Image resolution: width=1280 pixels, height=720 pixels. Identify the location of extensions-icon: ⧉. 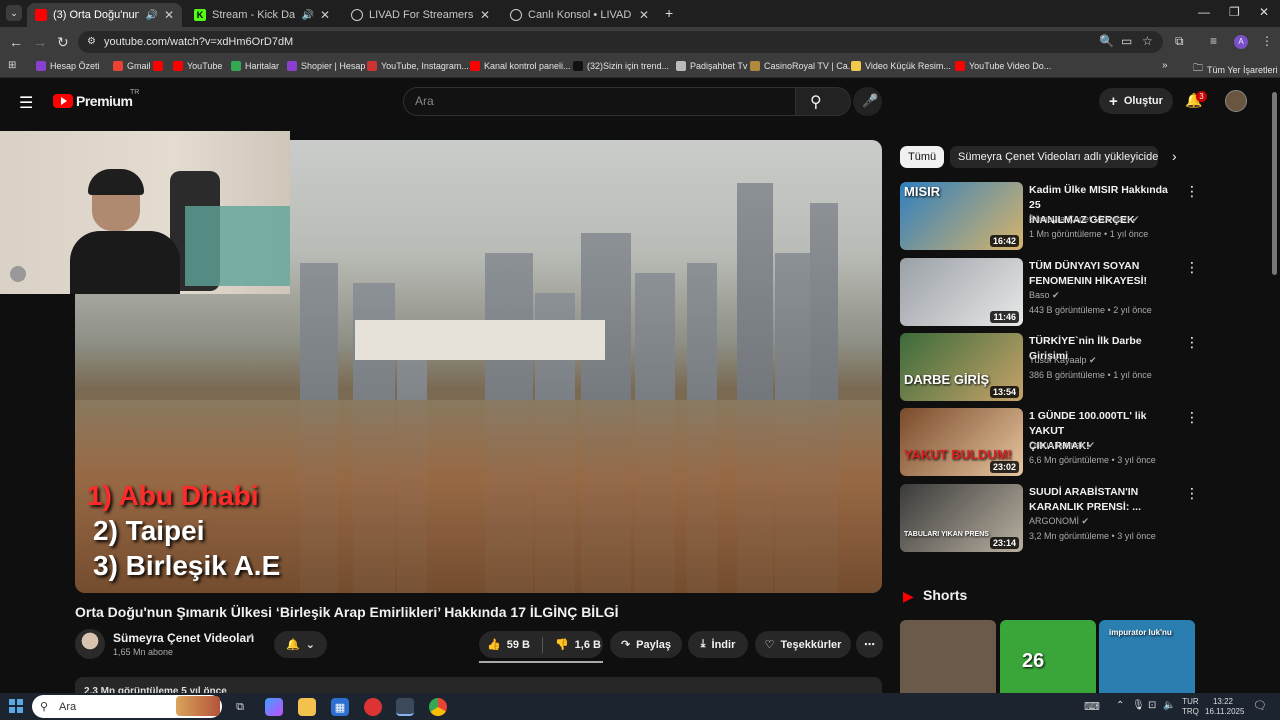
(1179, 41).